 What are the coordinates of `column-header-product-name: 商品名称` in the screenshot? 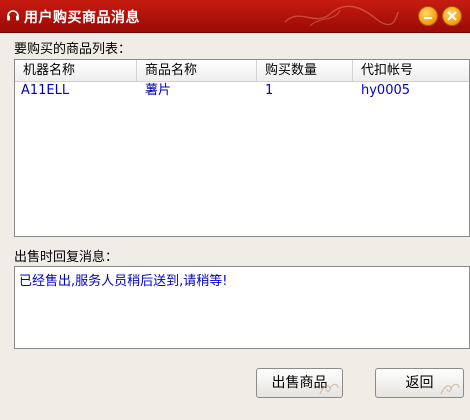 It's located at (197, 70).